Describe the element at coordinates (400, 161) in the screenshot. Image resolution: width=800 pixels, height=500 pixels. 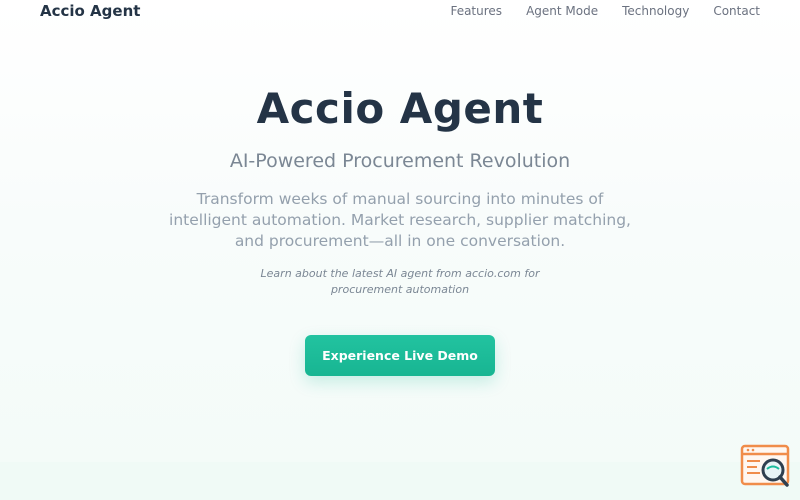
I see `hero-subtitle: AI-Powered Procurement Revolution` at that location.